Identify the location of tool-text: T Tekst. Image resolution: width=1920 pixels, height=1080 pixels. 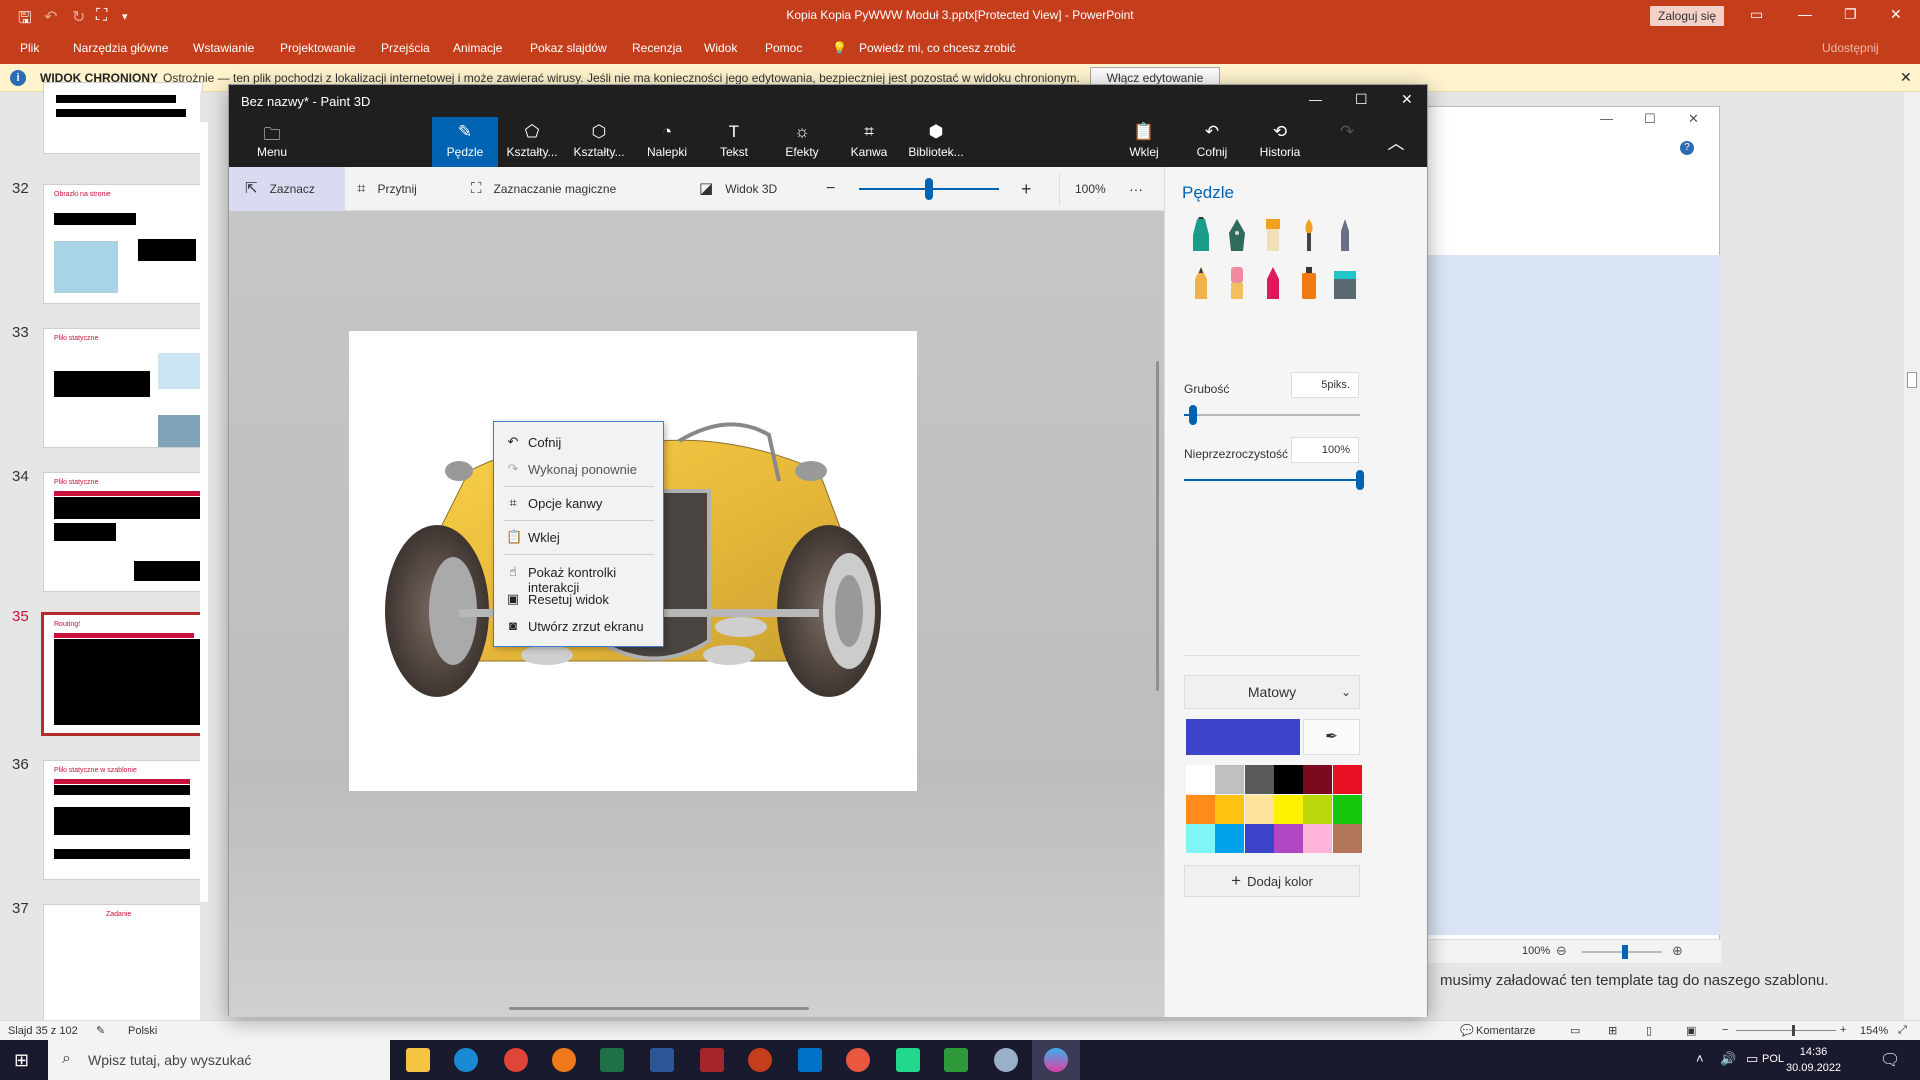
(734, 142).